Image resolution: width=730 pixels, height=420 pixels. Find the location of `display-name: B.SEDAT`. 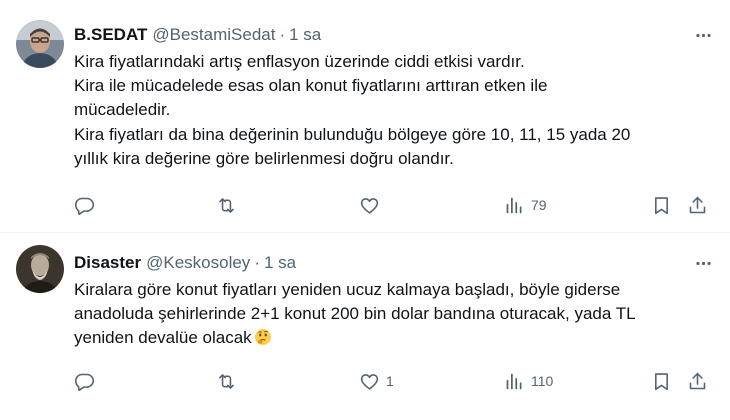

display-name: B.SEDAT is located at coordinates (110, 35).